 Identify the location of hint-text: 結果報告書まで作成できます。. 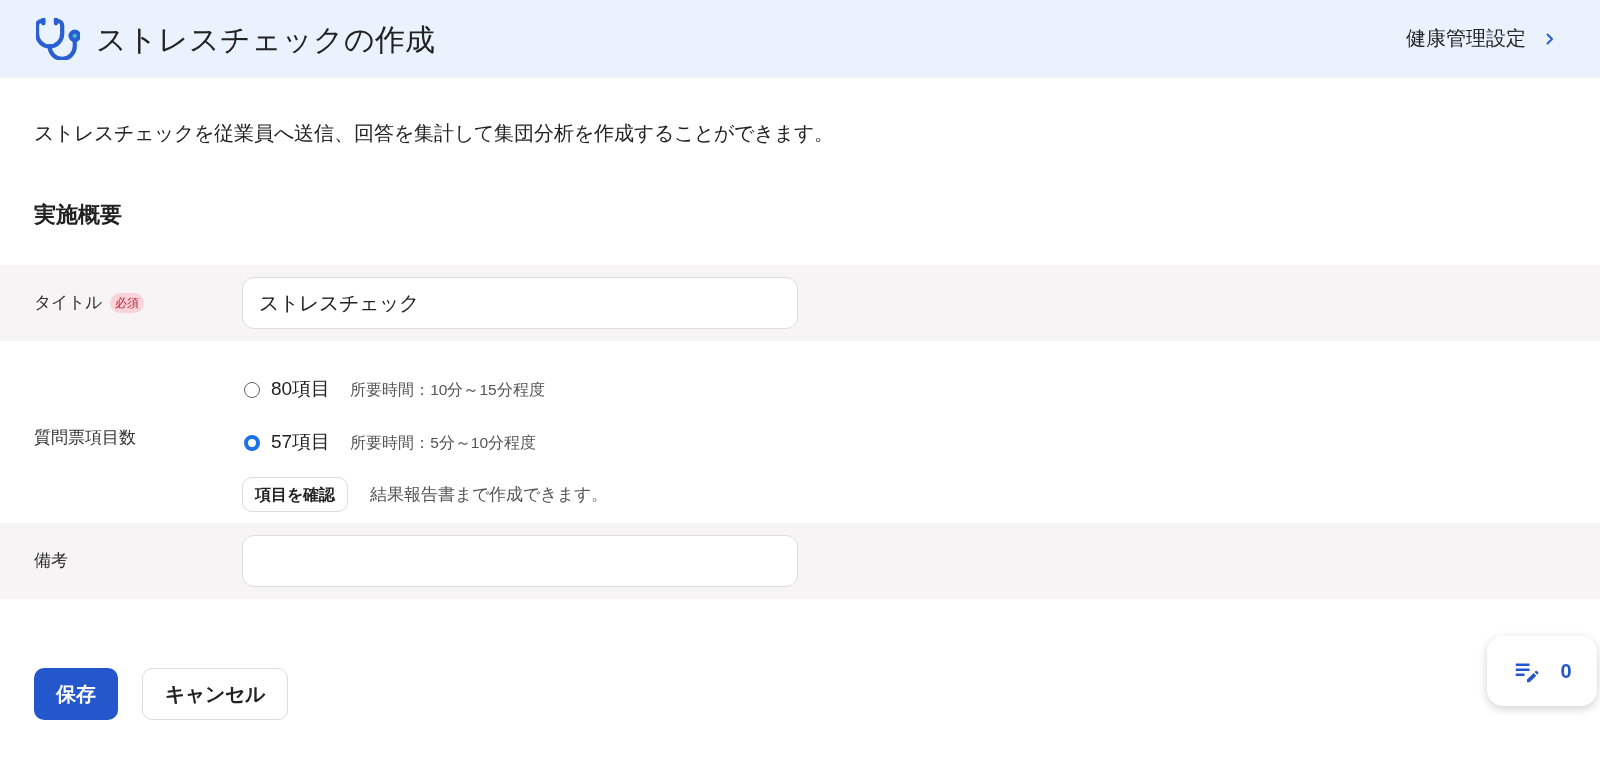
(489, 495).